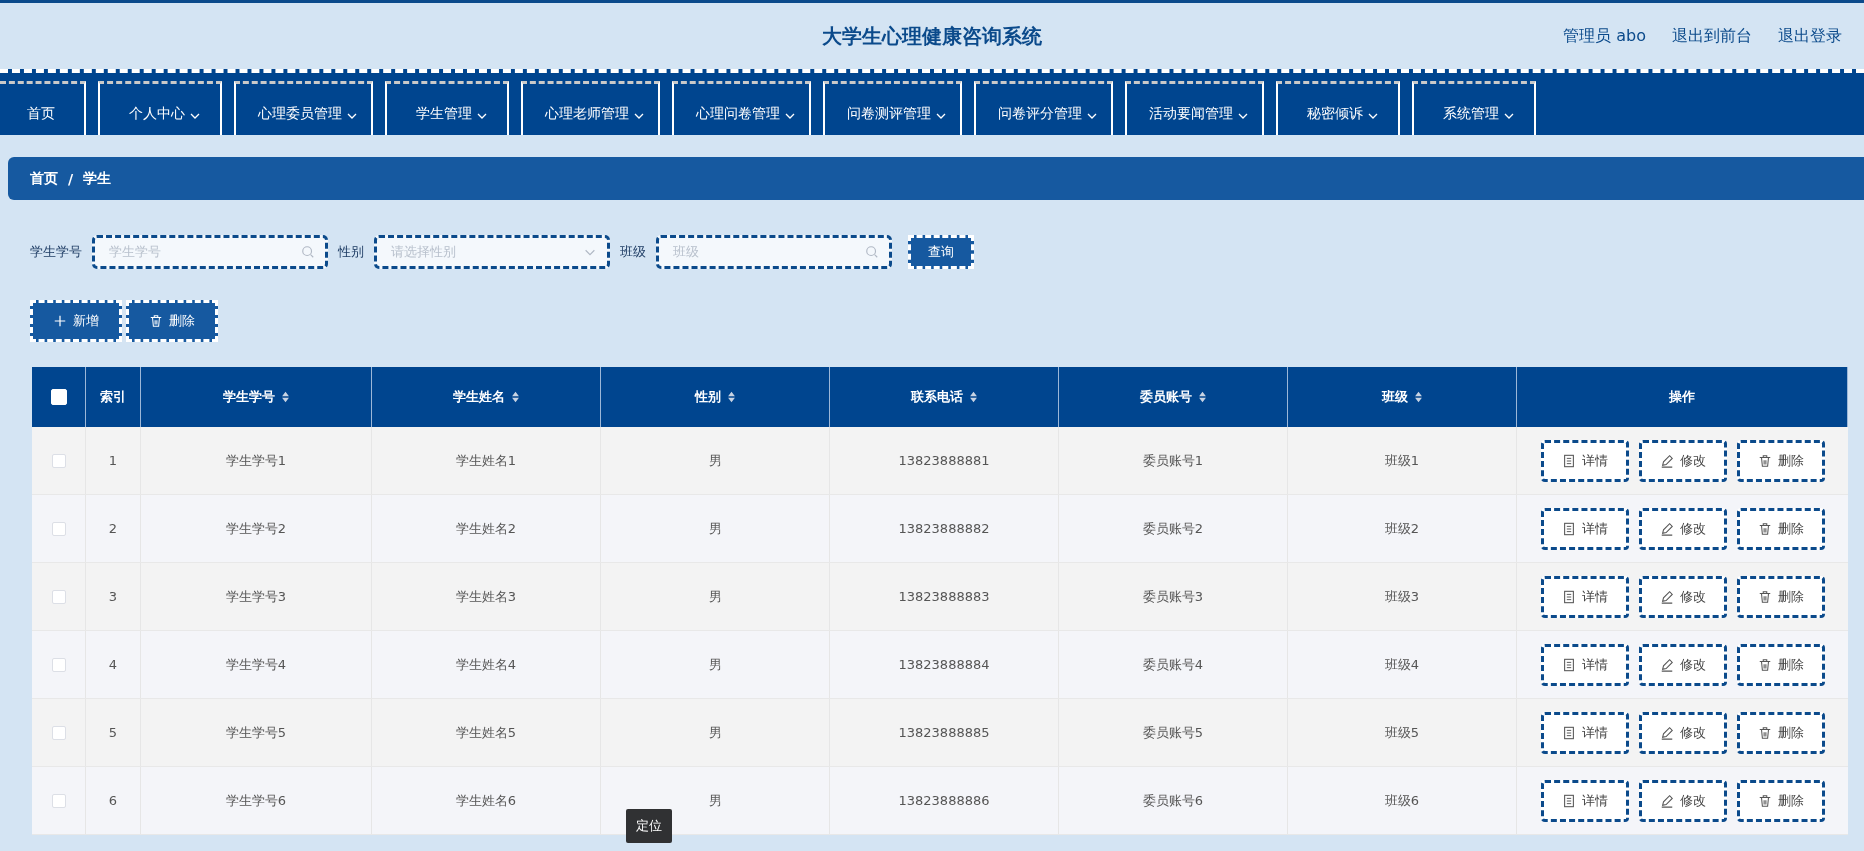 The width and height of the screenshot is (1864, 851). What do you see at coordinates (486, 800) in the screenshot?
I see `table-cell: 学生姓名6` at bounding box center [486, 800].